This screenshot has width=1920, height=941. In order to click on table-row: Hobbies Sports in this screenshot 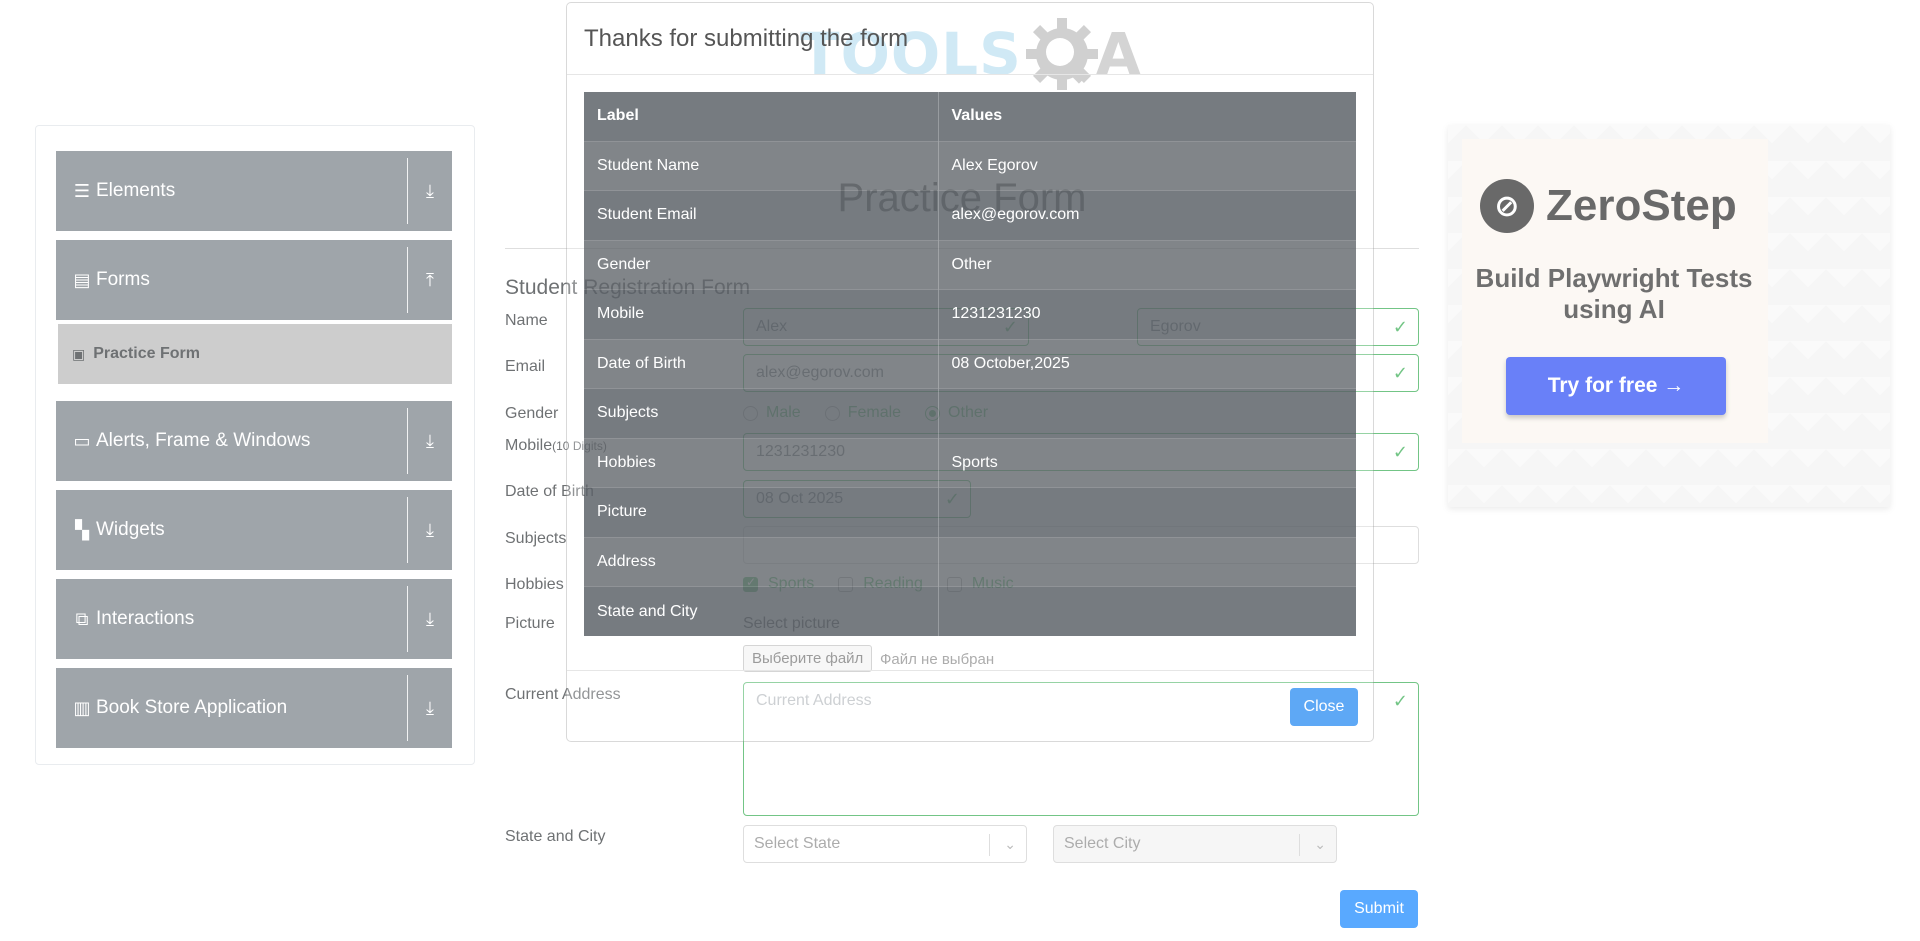, I will do `click(970, 462)`.